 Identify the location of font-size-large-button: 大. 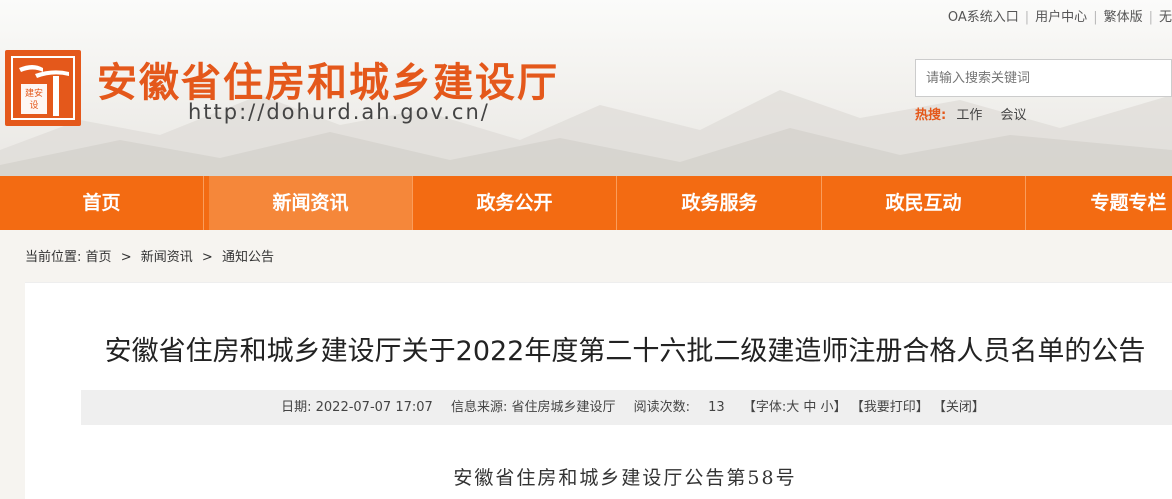
(792, 407).